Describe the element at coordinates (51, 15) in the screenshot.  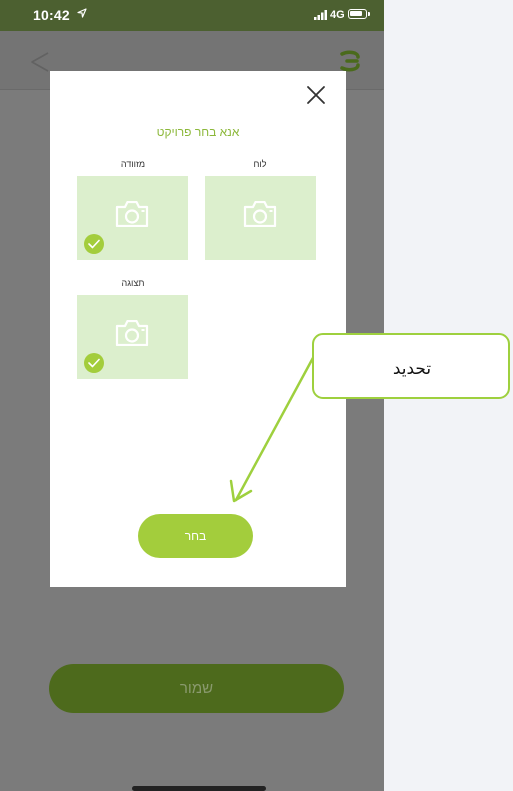
I see `status-time: 10:42` at that location.